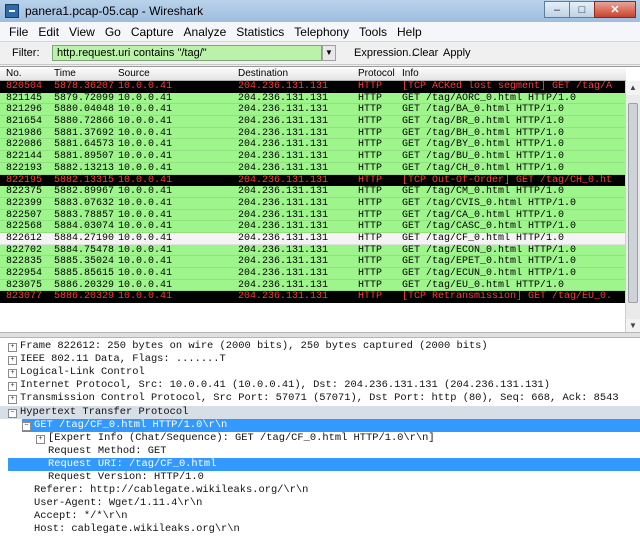 The width and height of the screenshot is (640, 545). I want to click on packet-cell-no: 822612, so click(24, 238).